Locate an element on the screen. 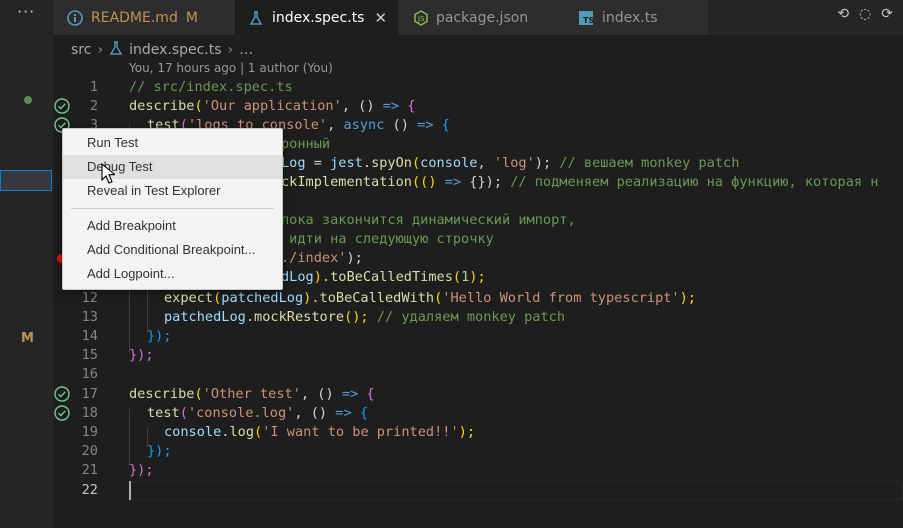 This screenshot has height=528, width=903. tab-index-ts: TS index.ts is located at coordinates (633, 17).